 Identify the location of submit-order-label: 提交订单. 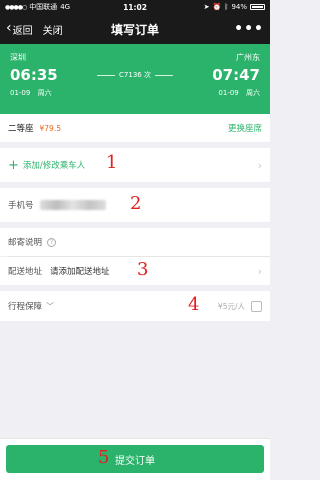
(135, 461).